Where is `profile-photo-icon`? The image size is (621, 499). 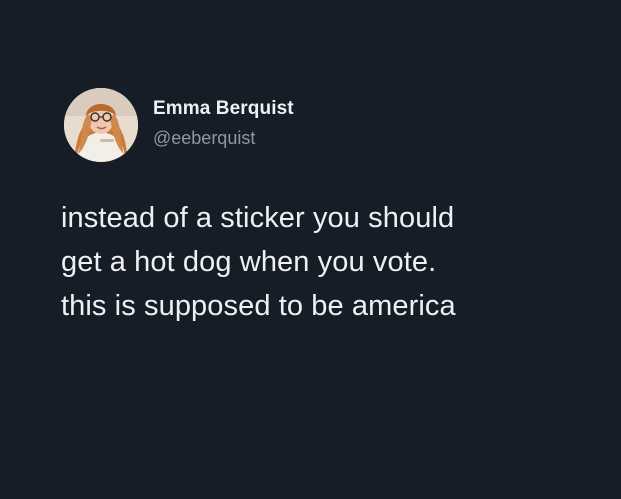
profile-photo-icon is located at coordinates (101, 125).